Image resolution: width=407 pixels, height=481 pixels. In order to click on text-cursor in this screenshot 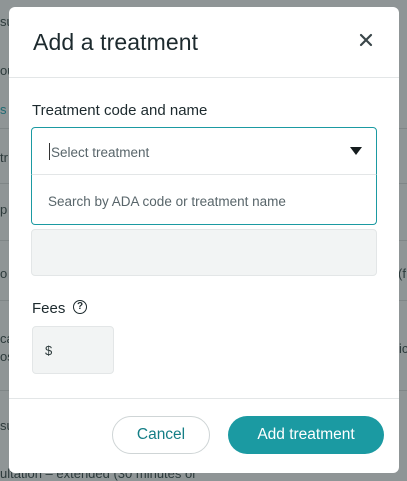, I will do `click(49, 151)`.